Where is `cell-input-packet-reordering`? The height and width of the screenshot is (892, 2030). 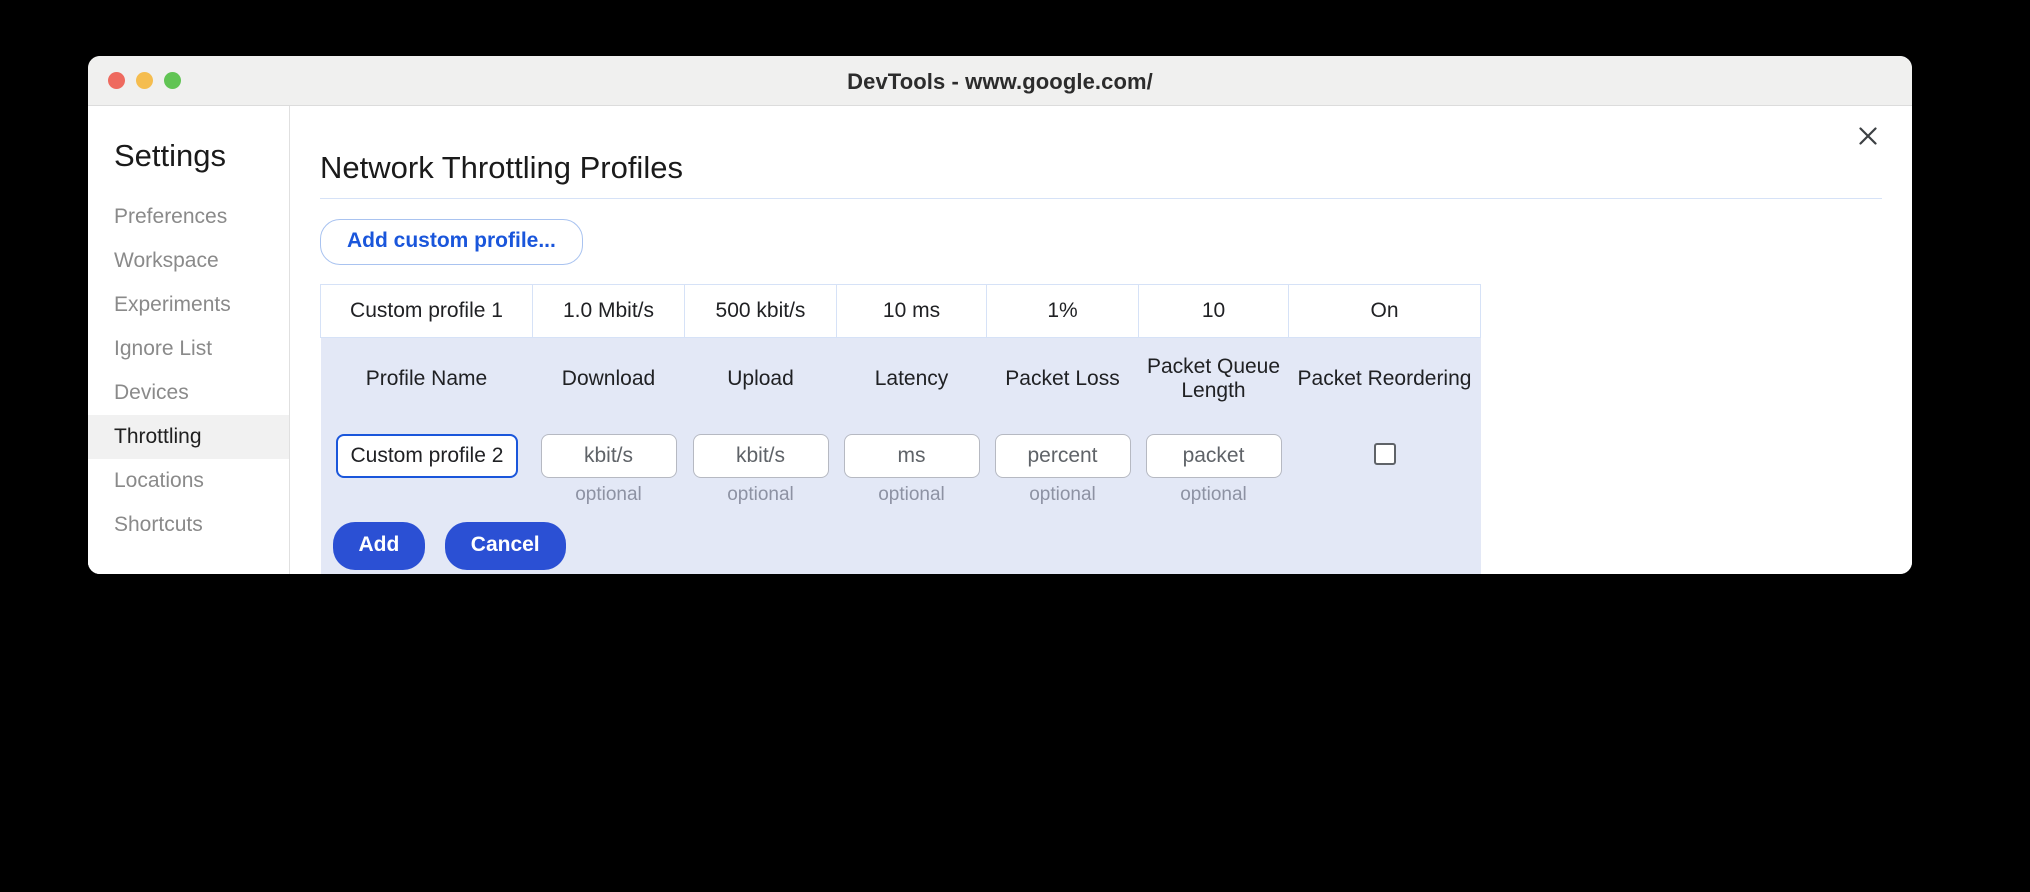
cell-input-packet-reordering is located at coordinates (1384, 449).